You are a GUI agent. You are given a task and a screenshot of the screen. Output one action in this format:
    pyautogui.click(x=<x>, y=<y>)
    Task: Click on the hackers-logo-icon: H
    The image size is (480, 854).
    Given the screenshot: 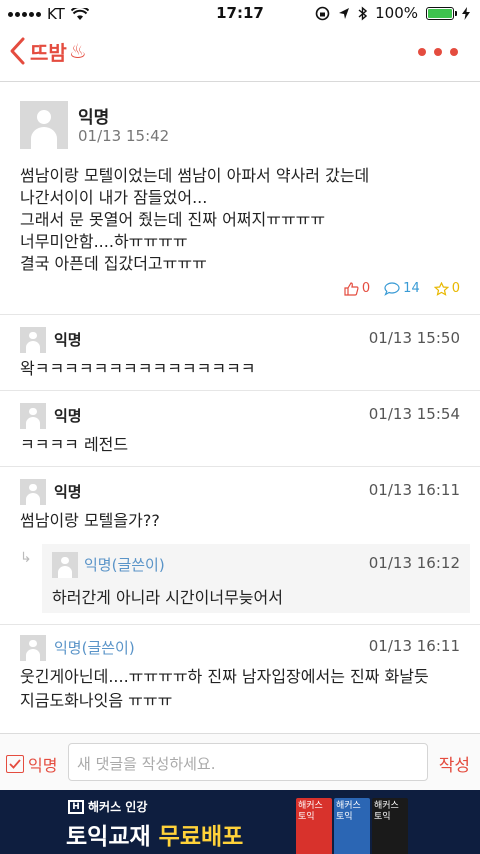 What is the action you would take?
    pyautogui.click(x=76, y=806)
    